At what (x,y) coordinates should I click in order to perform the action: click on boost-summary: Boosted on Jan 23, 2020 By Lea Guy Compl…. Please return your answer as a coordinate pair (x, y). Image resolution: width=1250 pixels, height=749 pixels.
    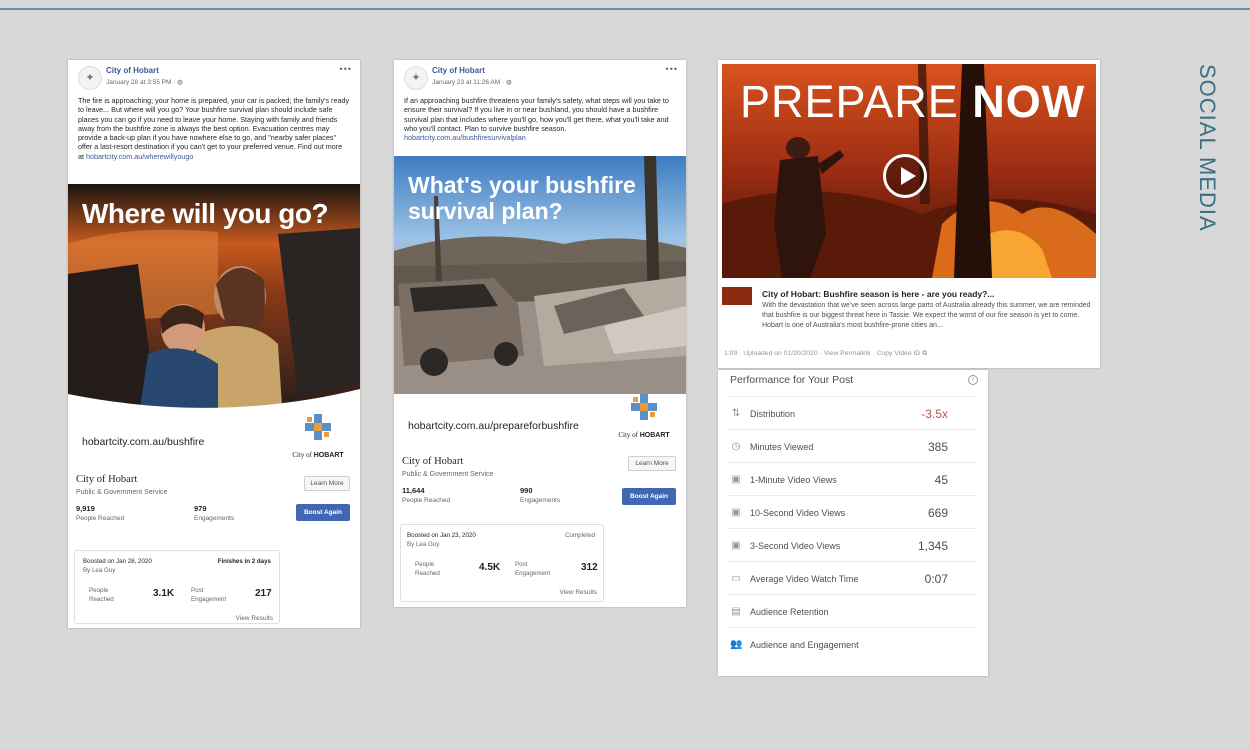
    Looking at the image, I should click on (502, 563).